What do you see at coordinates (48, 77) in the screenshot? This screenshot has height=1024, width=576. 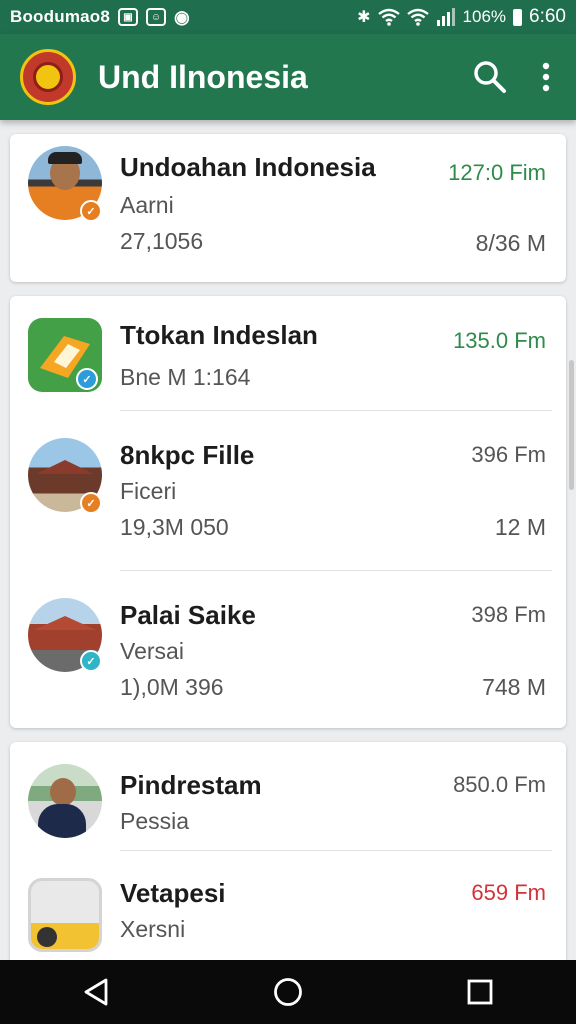 I see `app-logo-icon` at bounding box center [48, 77].